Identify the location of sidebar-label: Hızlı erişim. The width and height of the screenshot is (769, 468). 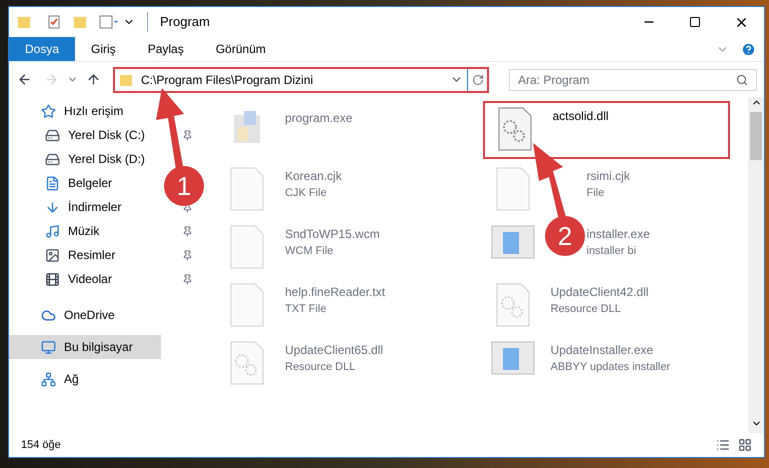
(94, 111).